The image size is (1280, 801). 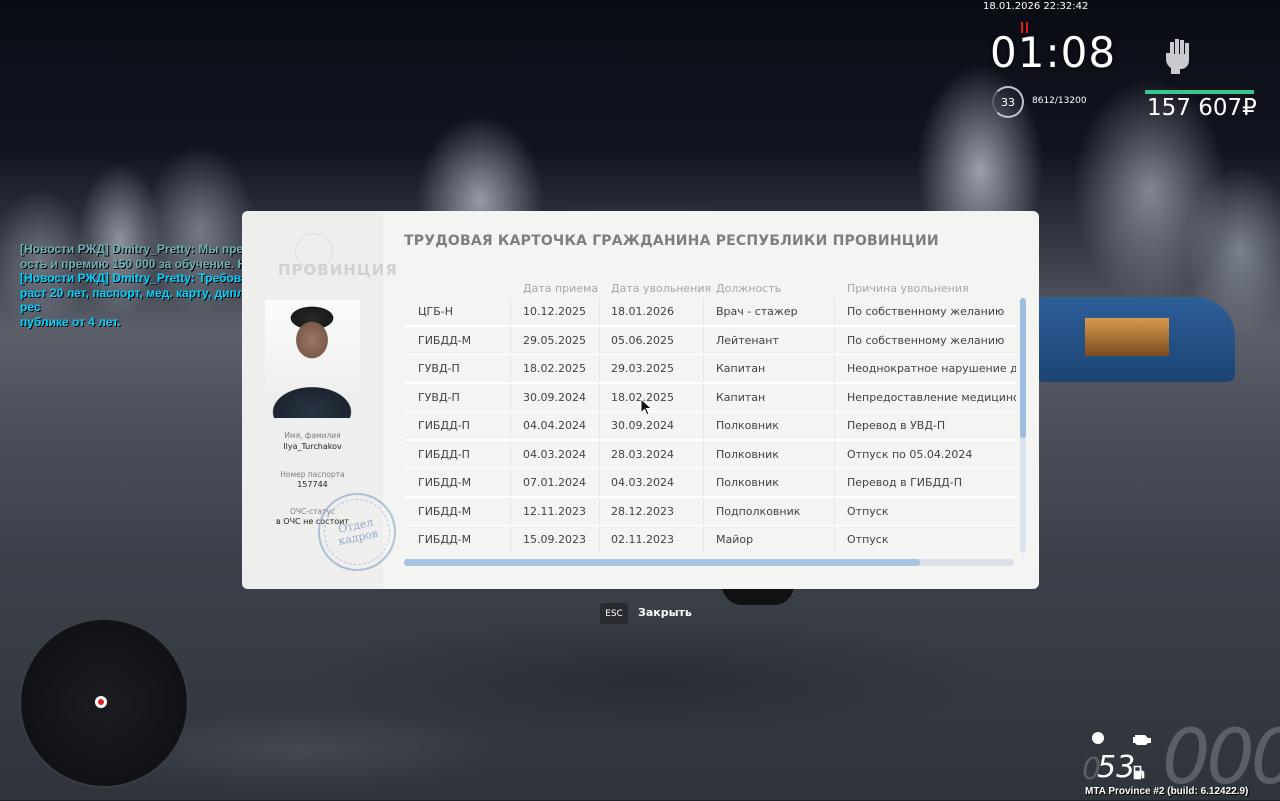 I want to click on passport-label: Номер паспорта, so click(x=312, y=474).